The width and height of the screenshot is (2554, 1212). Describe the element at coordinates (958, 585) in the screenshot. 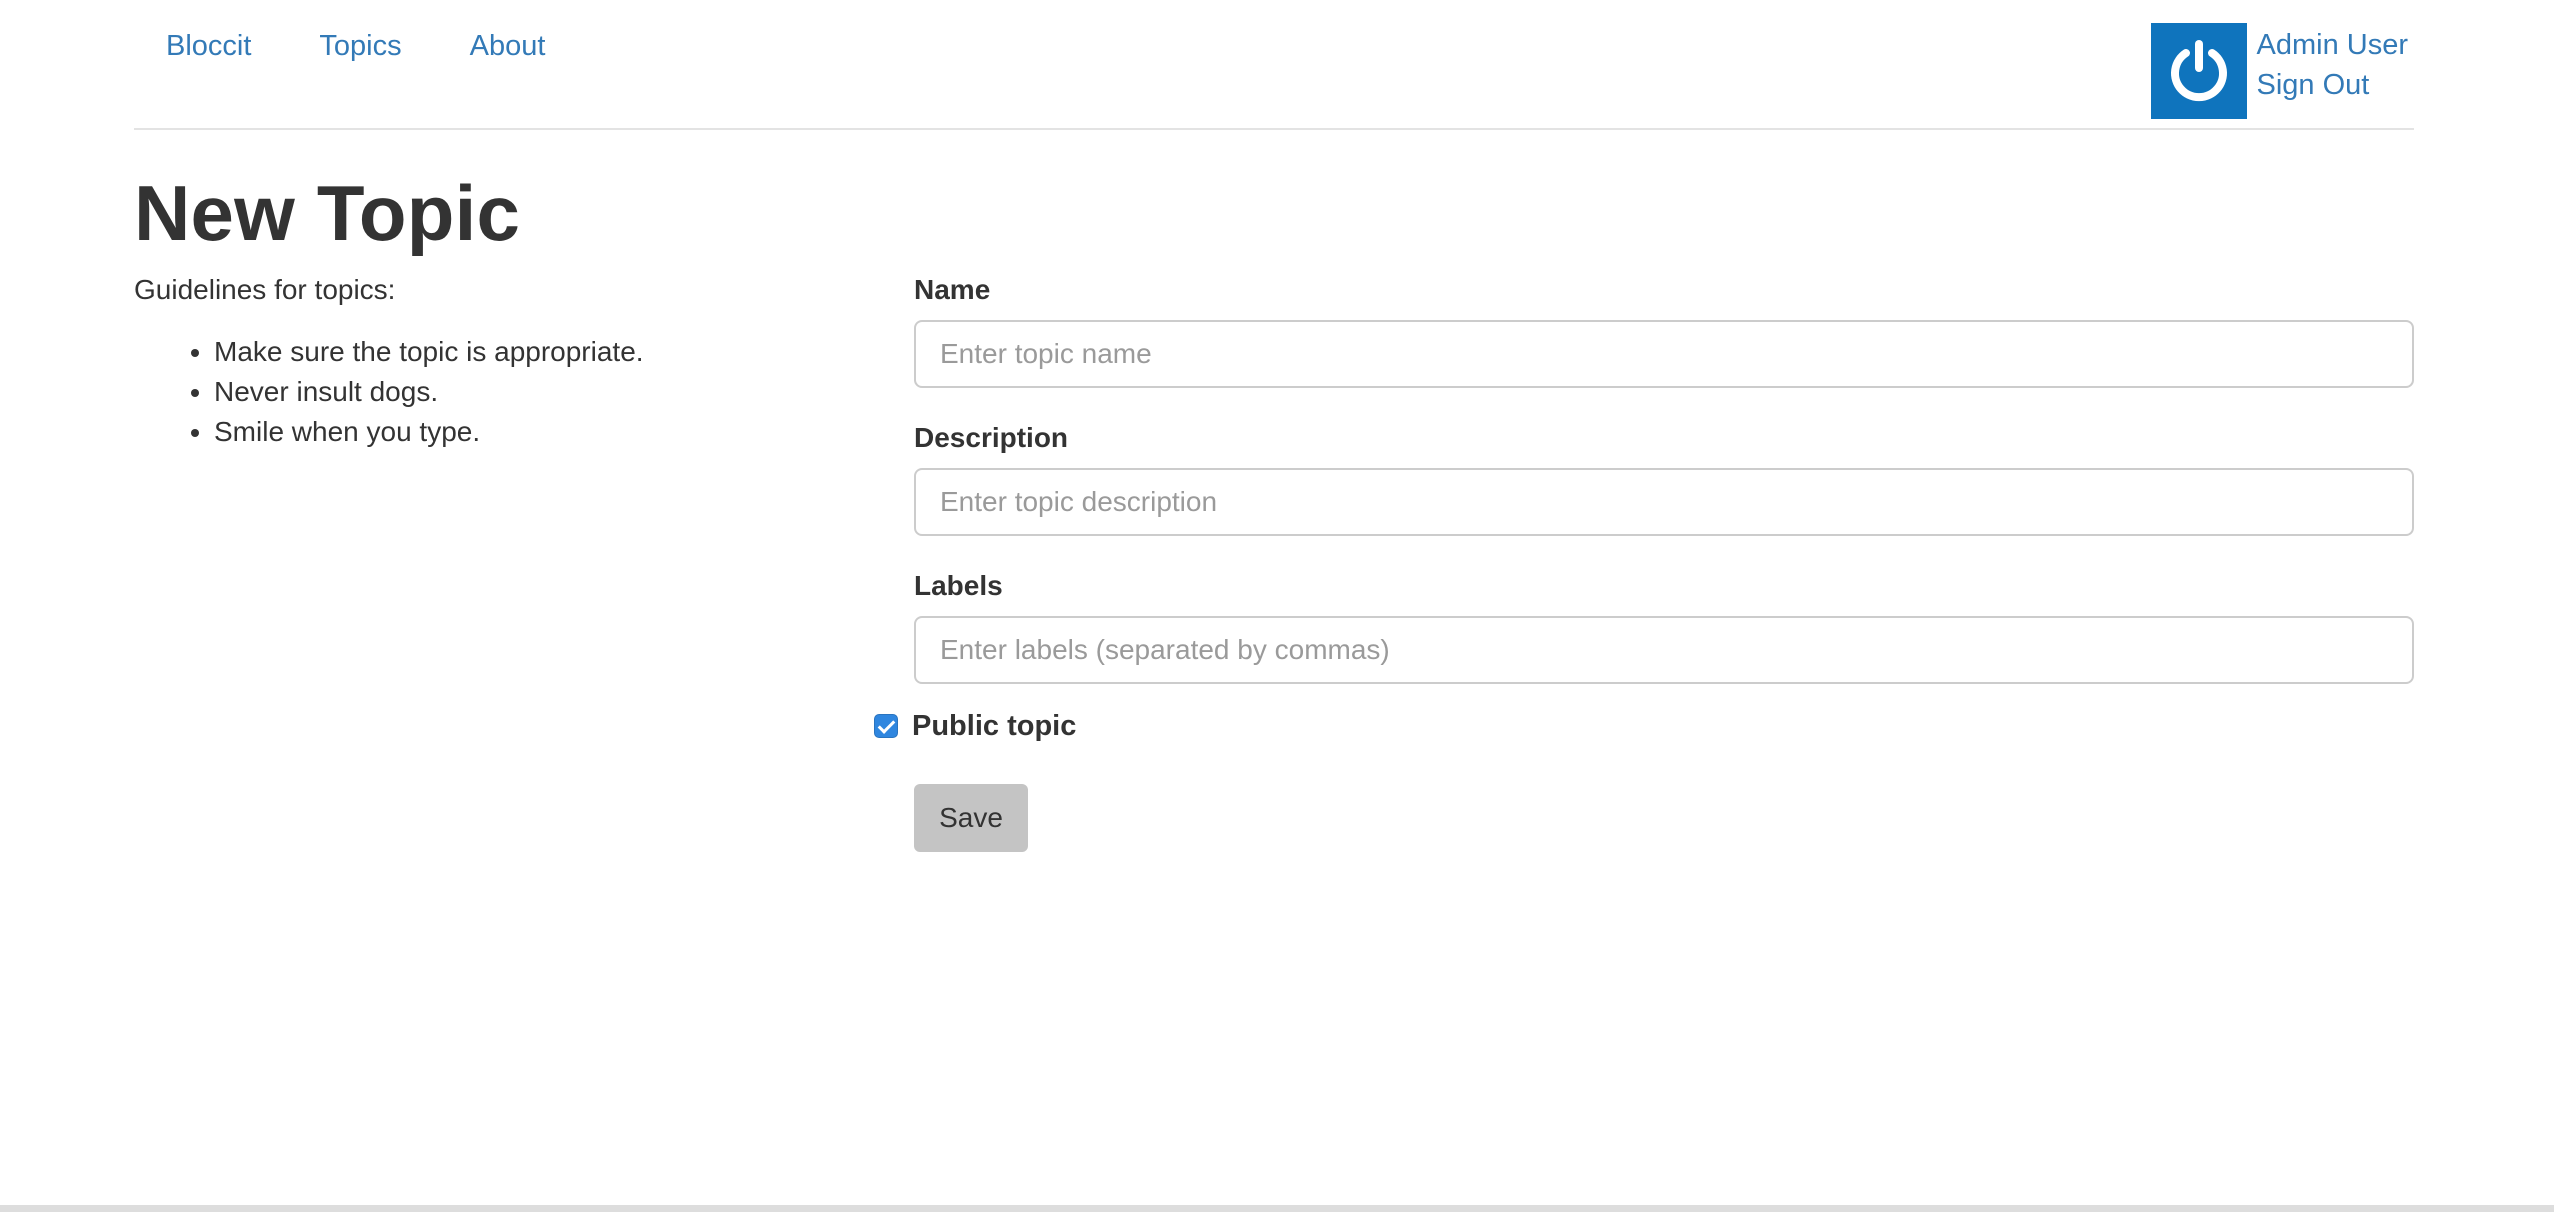

I see `labels-label: Labels` at that location.